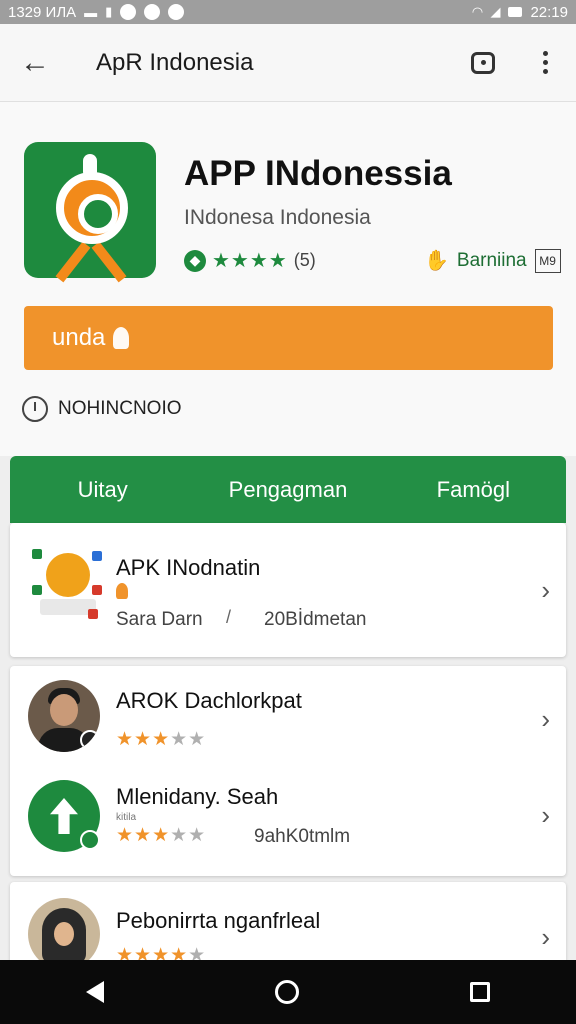 The image size is (576, 1024). What do you see at coordinates (549, 12) in the screenshot?
I see `status-time-right: 22:19` at bounding box center [549, 12].